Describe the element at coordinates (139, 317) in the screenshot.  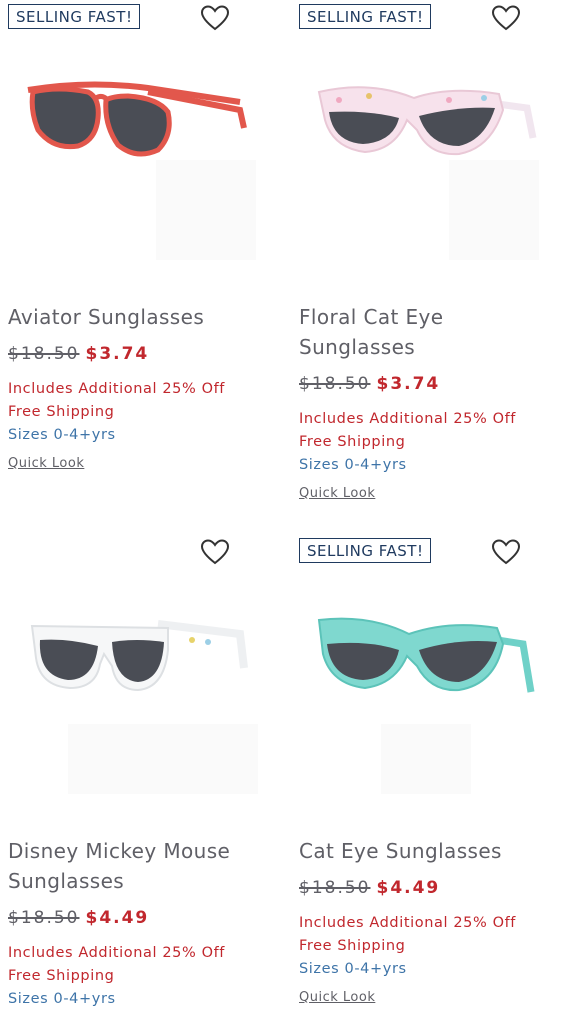
I see `product-name: Aviator Sunglasses` at that location.